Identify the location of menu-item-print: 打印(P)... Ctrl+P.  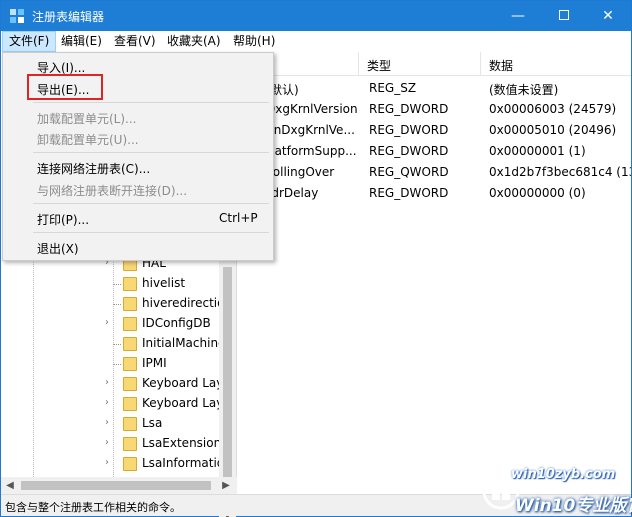
(138, 218).